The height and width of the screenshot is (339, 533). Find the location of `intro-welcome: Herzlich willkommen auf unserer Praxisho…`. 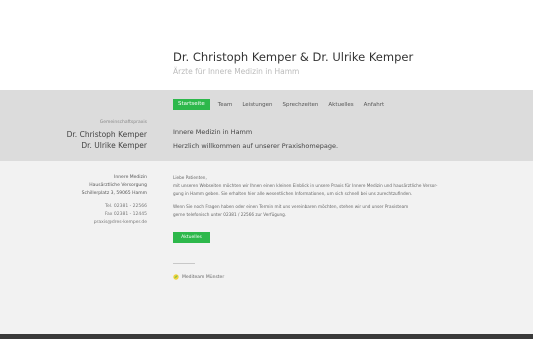

intro-welcome: Herzlich willkommen auf unserer Praxisho… is located at coordinates (256, 146).